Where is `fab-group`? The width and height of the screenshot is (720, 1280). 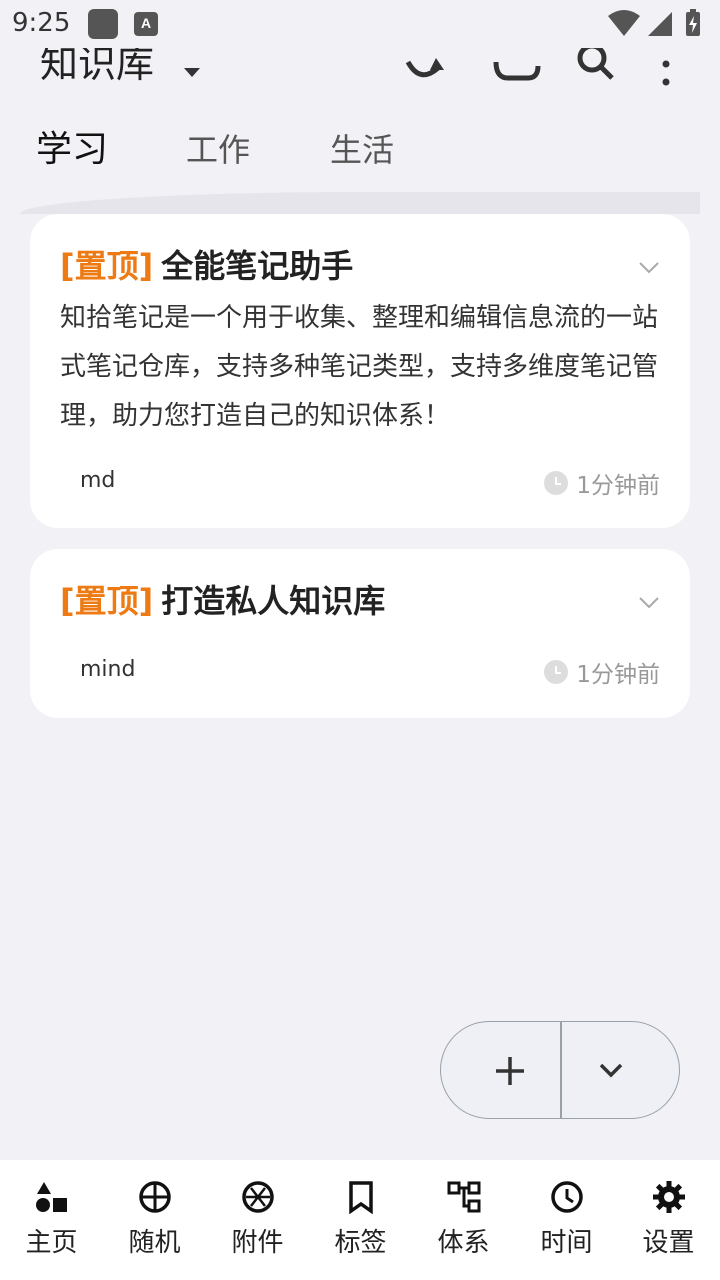
fab-group is located at coordinates (560, 1070).